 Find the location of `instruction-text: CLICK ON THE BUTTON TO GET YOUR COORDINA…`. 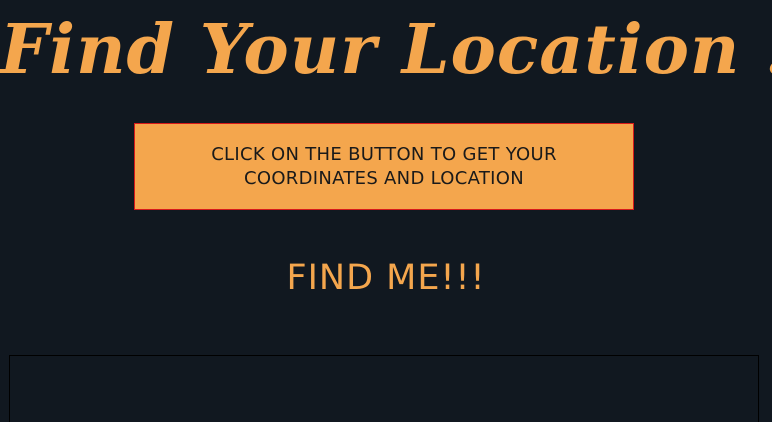

instruction-text: CLICK ON THE BUTTON TO GET YOUR COORDINA… is located at coordinates (384, 166).